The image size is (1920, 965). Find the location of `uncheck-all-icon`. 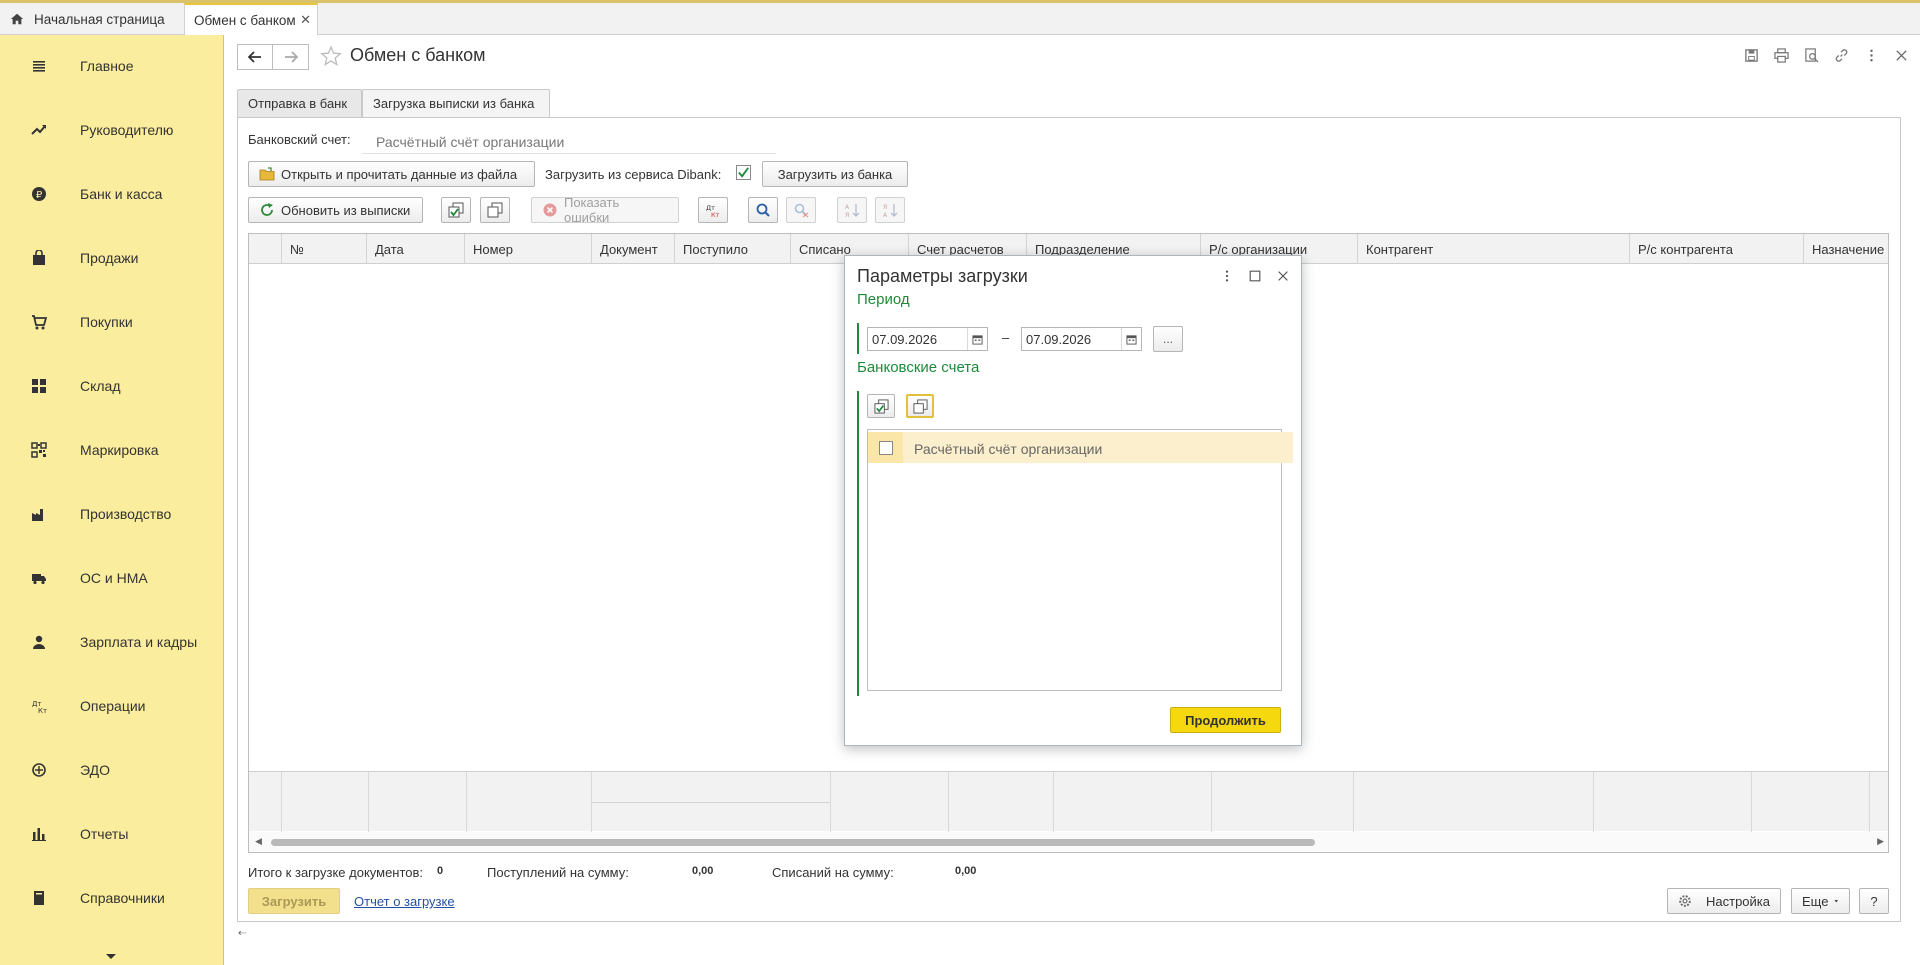

uncheck-all-icon is located at coordinates (920, 406).